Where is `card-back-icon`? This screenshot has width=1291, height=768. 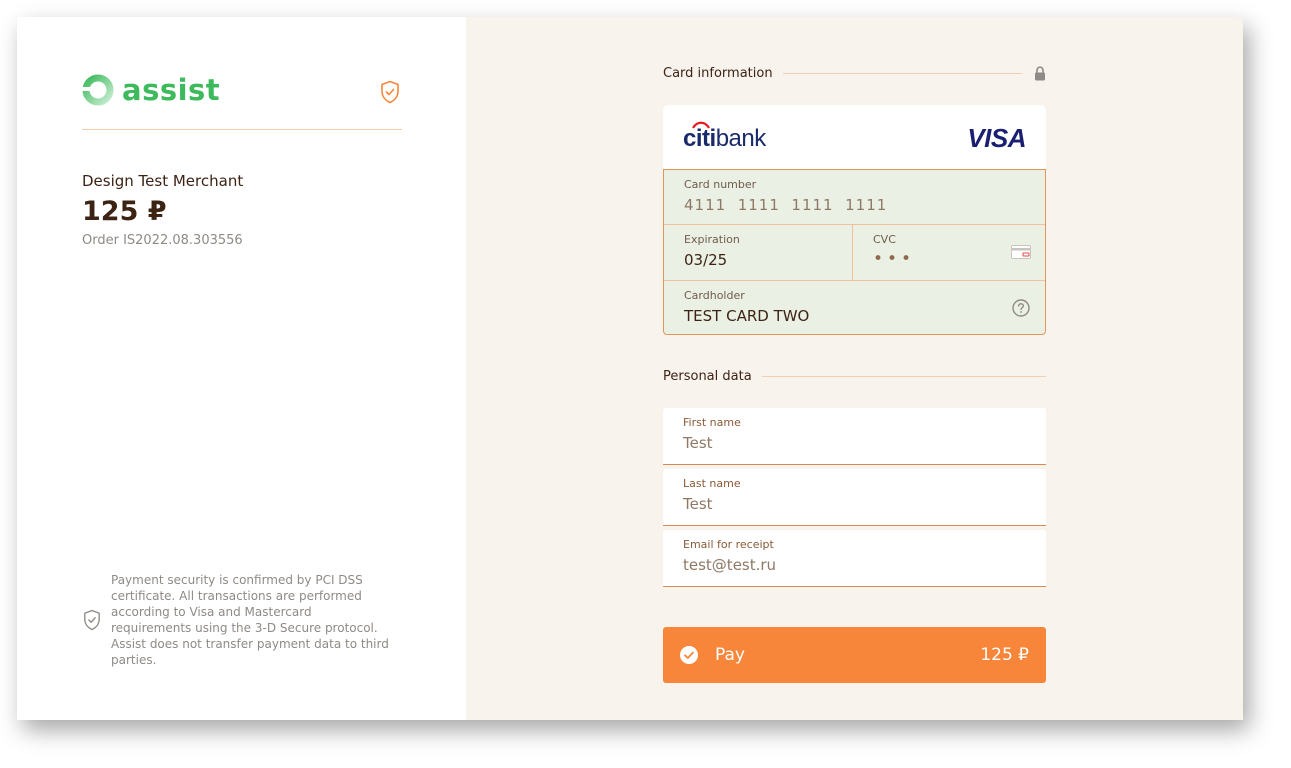 card-back-icon is located at coordinates (1021, 252).